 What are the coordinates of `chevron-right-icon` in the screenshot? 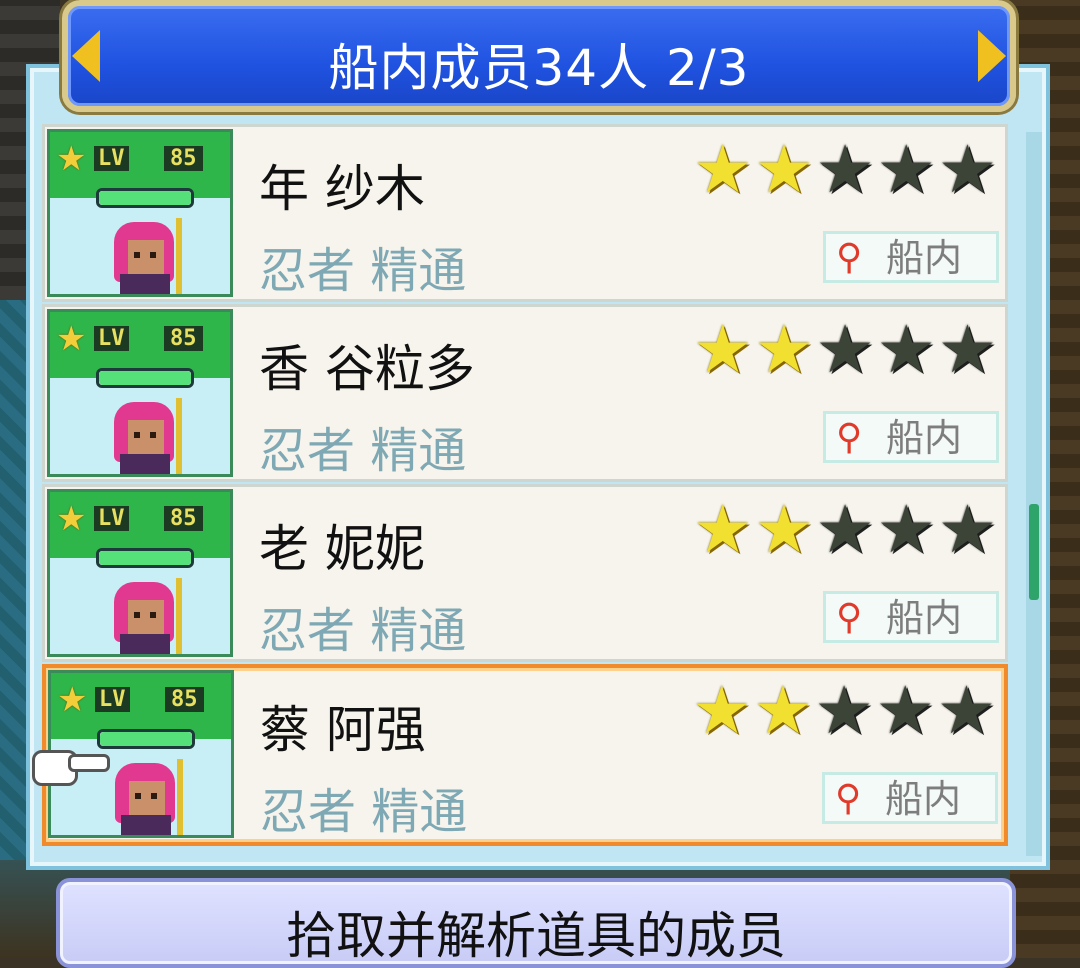 It's located at (992, 56).